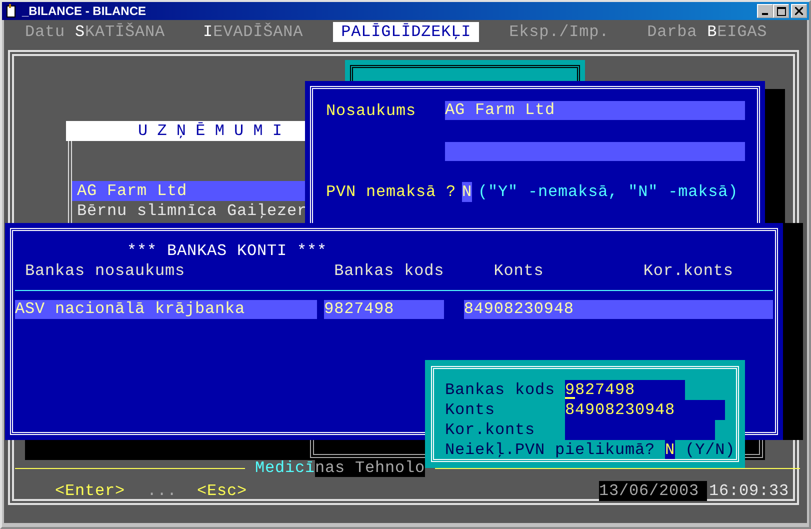  What do you see at coordinates (710, 450) in the screenshot?
I see `hint-text: (Y/N)` at bounding box center [710, 450].